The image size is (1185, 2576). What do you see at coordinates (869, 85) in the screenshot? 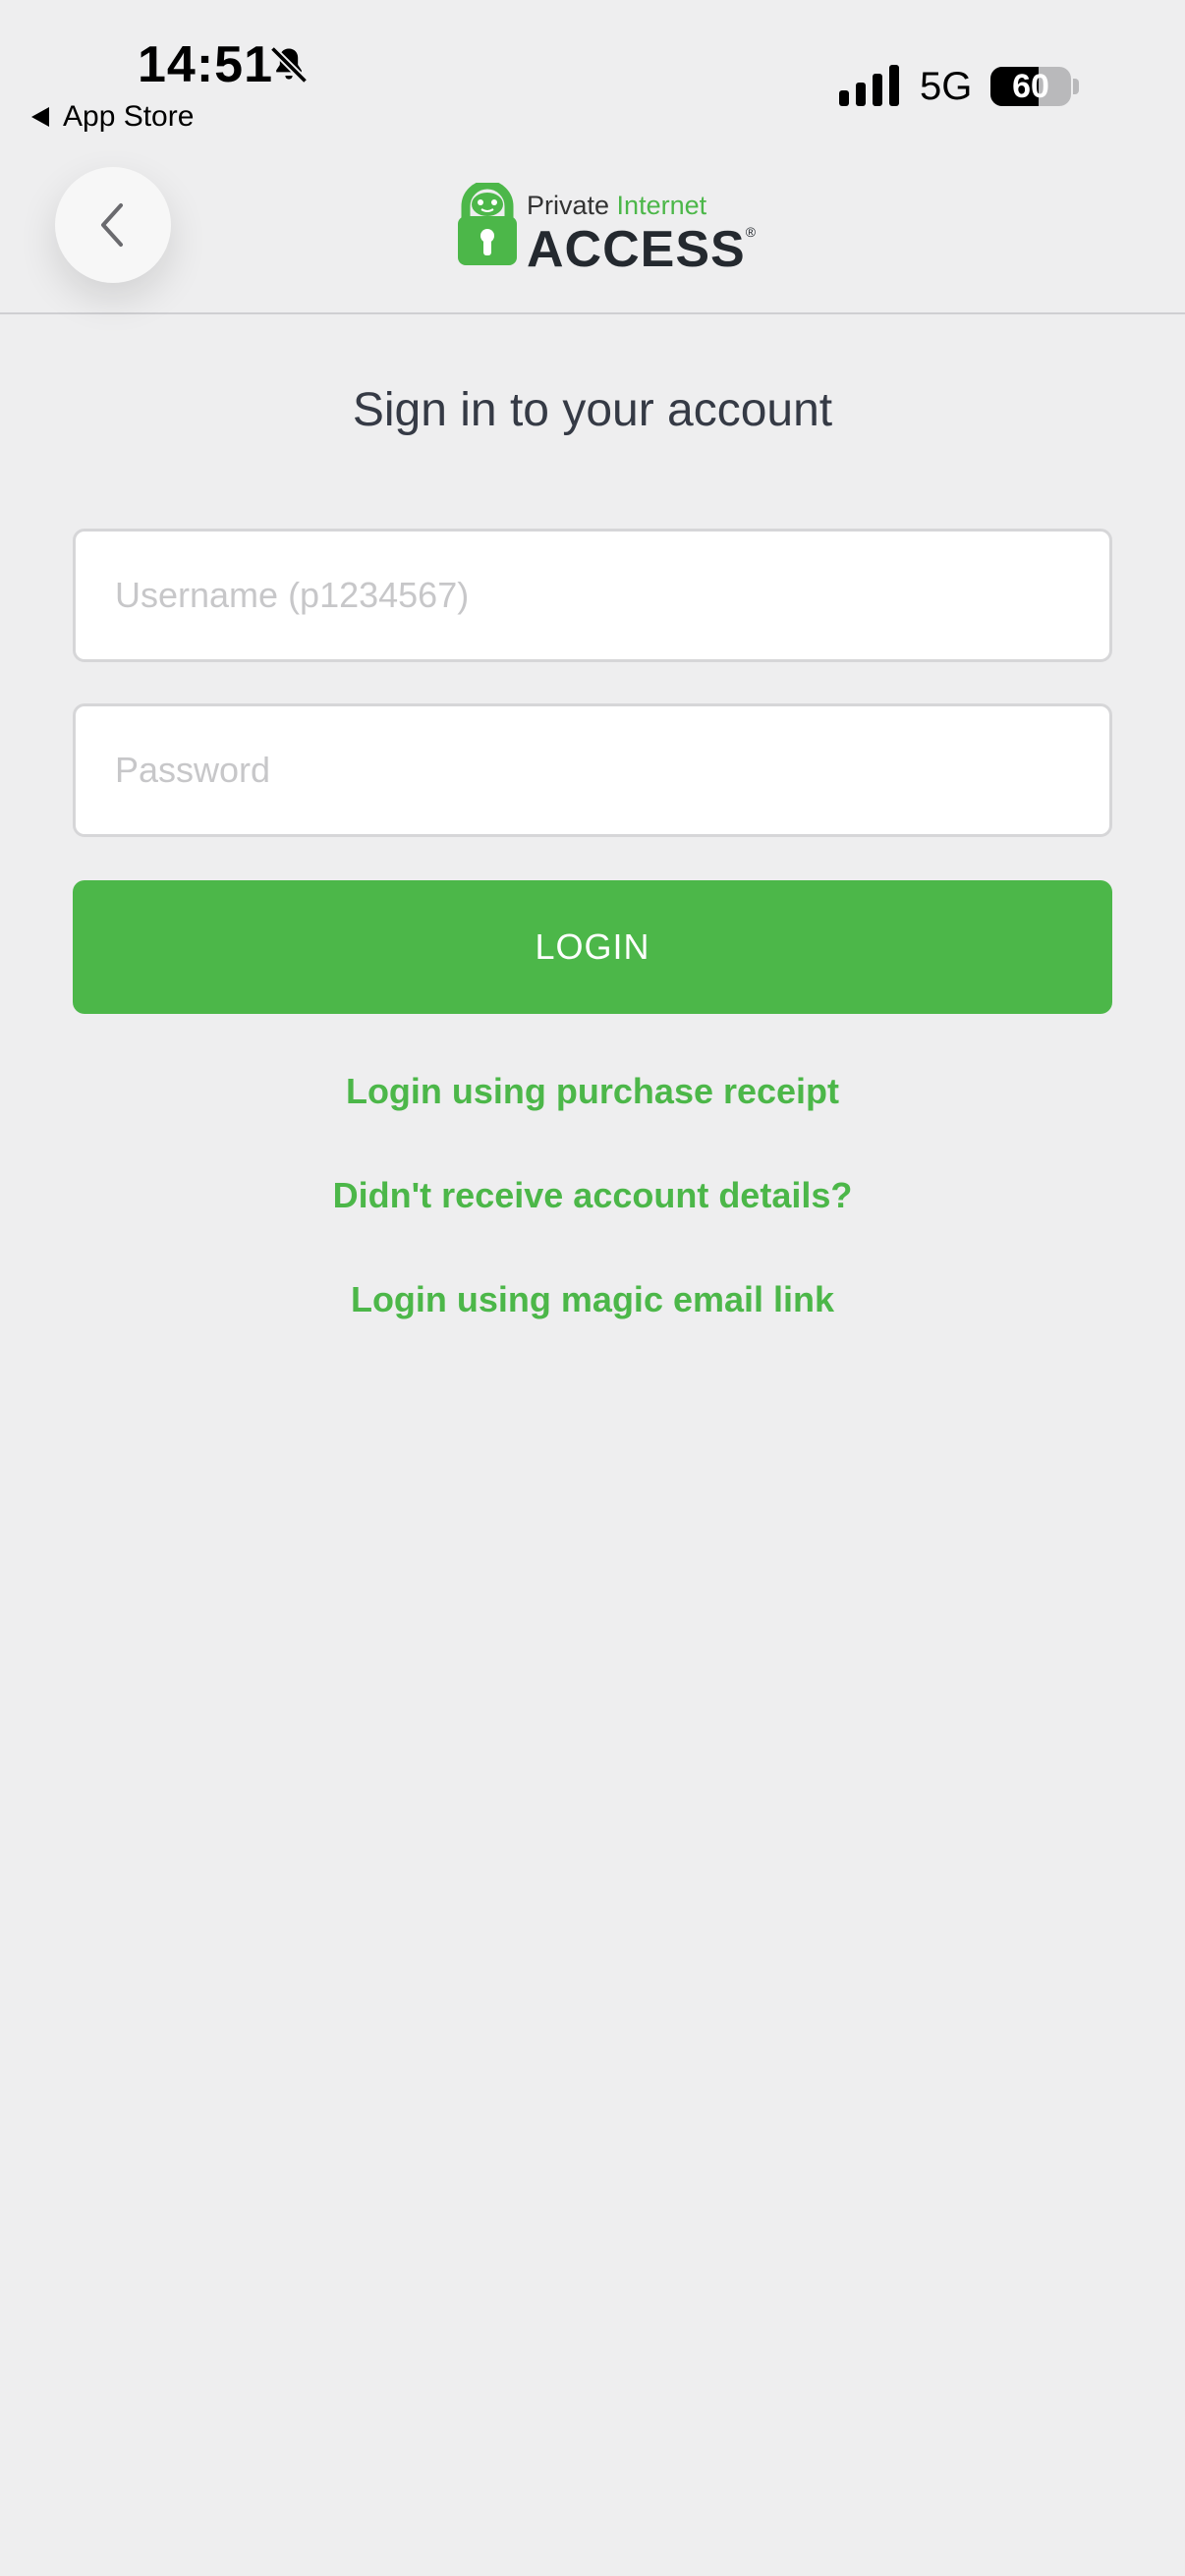
I see `cellular-signal-icon` at bounding box center [869, 85].